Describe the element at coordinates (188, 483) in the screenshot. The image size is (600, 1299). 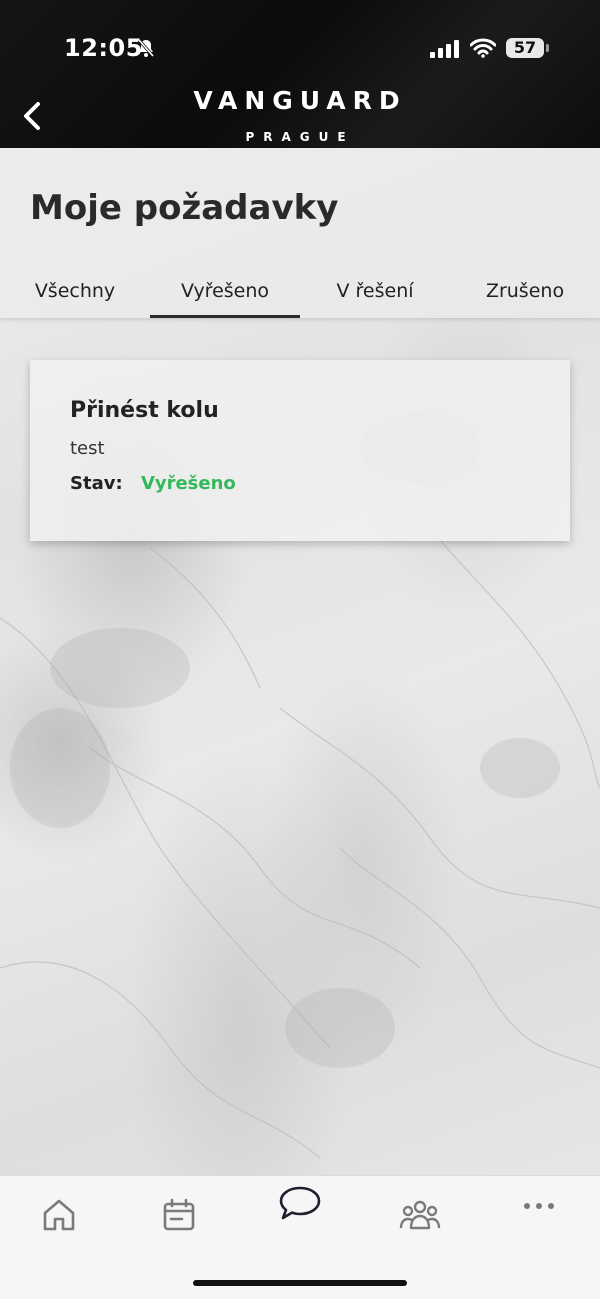
I see `status-value: Vyřešeno` at that location.